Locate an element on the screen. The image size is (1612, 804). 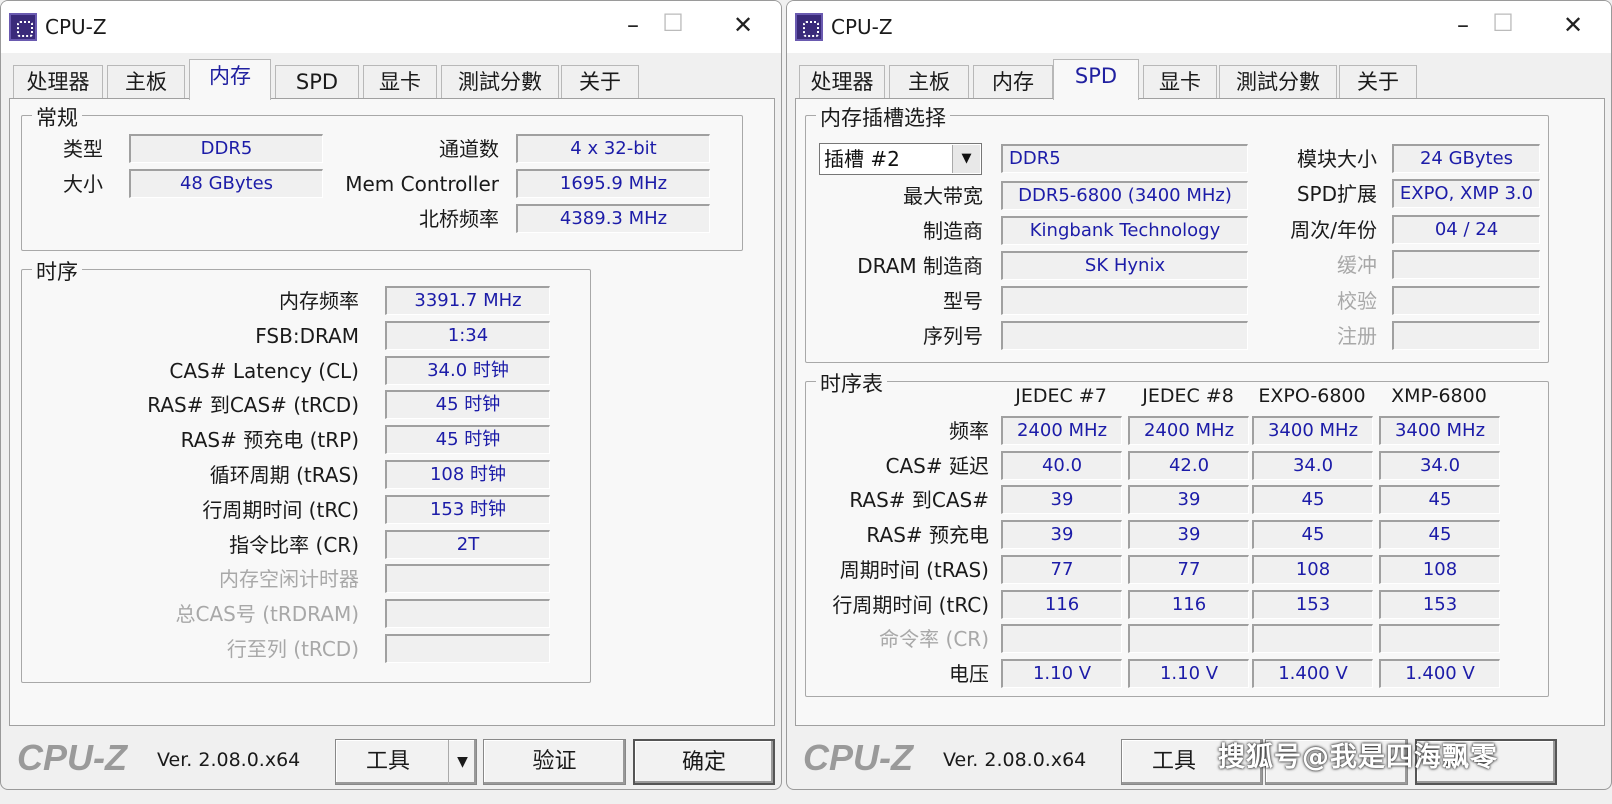
channels-value: 4 x 32-bit is located at coordinates (613, 148).